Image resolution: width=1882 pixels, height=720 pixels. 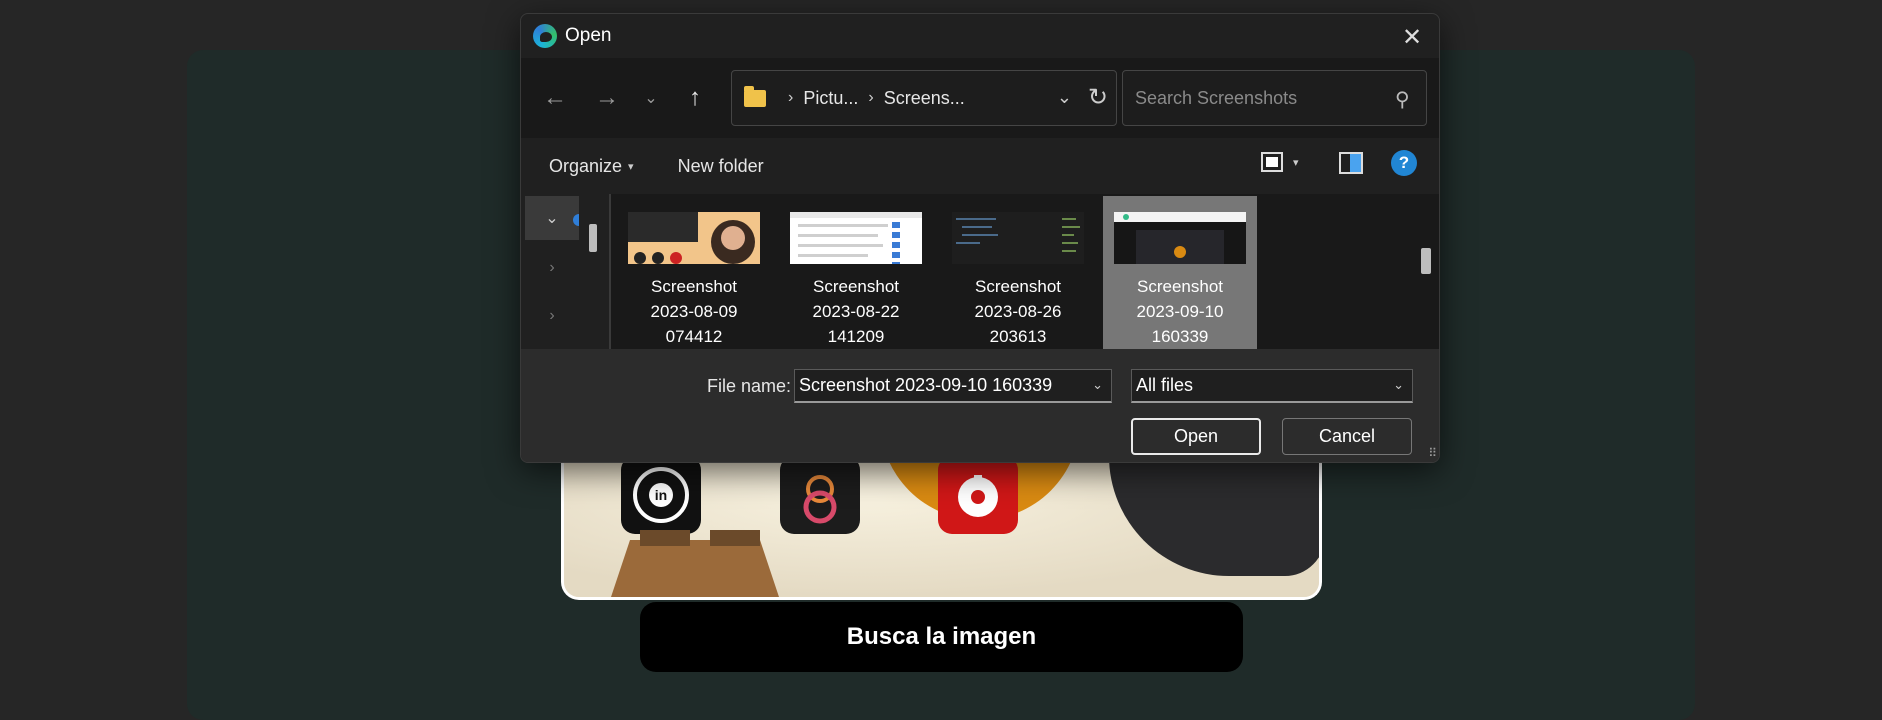 What do you see at coordinates (1402, 99) in the screenshot?
I see `search-icon: ⚲` at bounding box center [1402, 99].